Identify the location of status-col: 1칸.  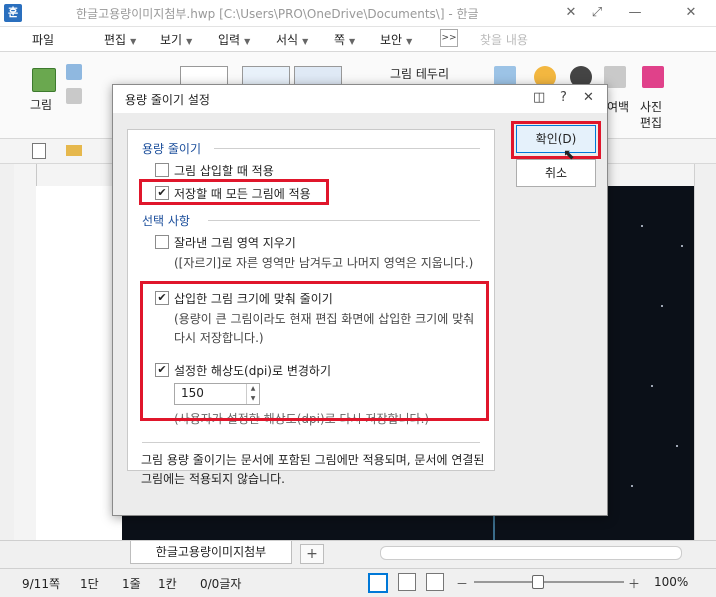
(167, 584).